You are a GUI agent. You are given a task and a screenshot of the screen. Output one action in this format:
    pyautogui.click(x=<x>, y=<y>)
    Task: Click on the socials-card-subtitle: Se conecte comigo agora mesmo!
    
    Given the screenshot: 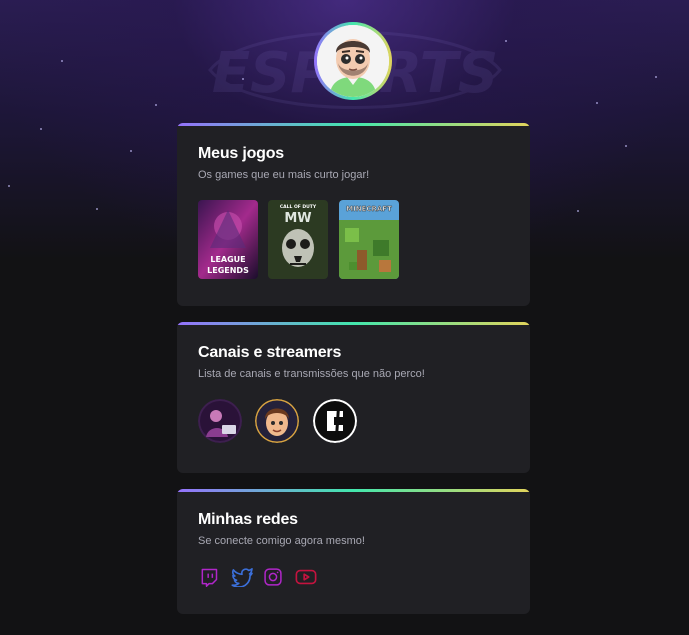 What is the action you would take?
    pyautogui.click(x=281, y=541)
    